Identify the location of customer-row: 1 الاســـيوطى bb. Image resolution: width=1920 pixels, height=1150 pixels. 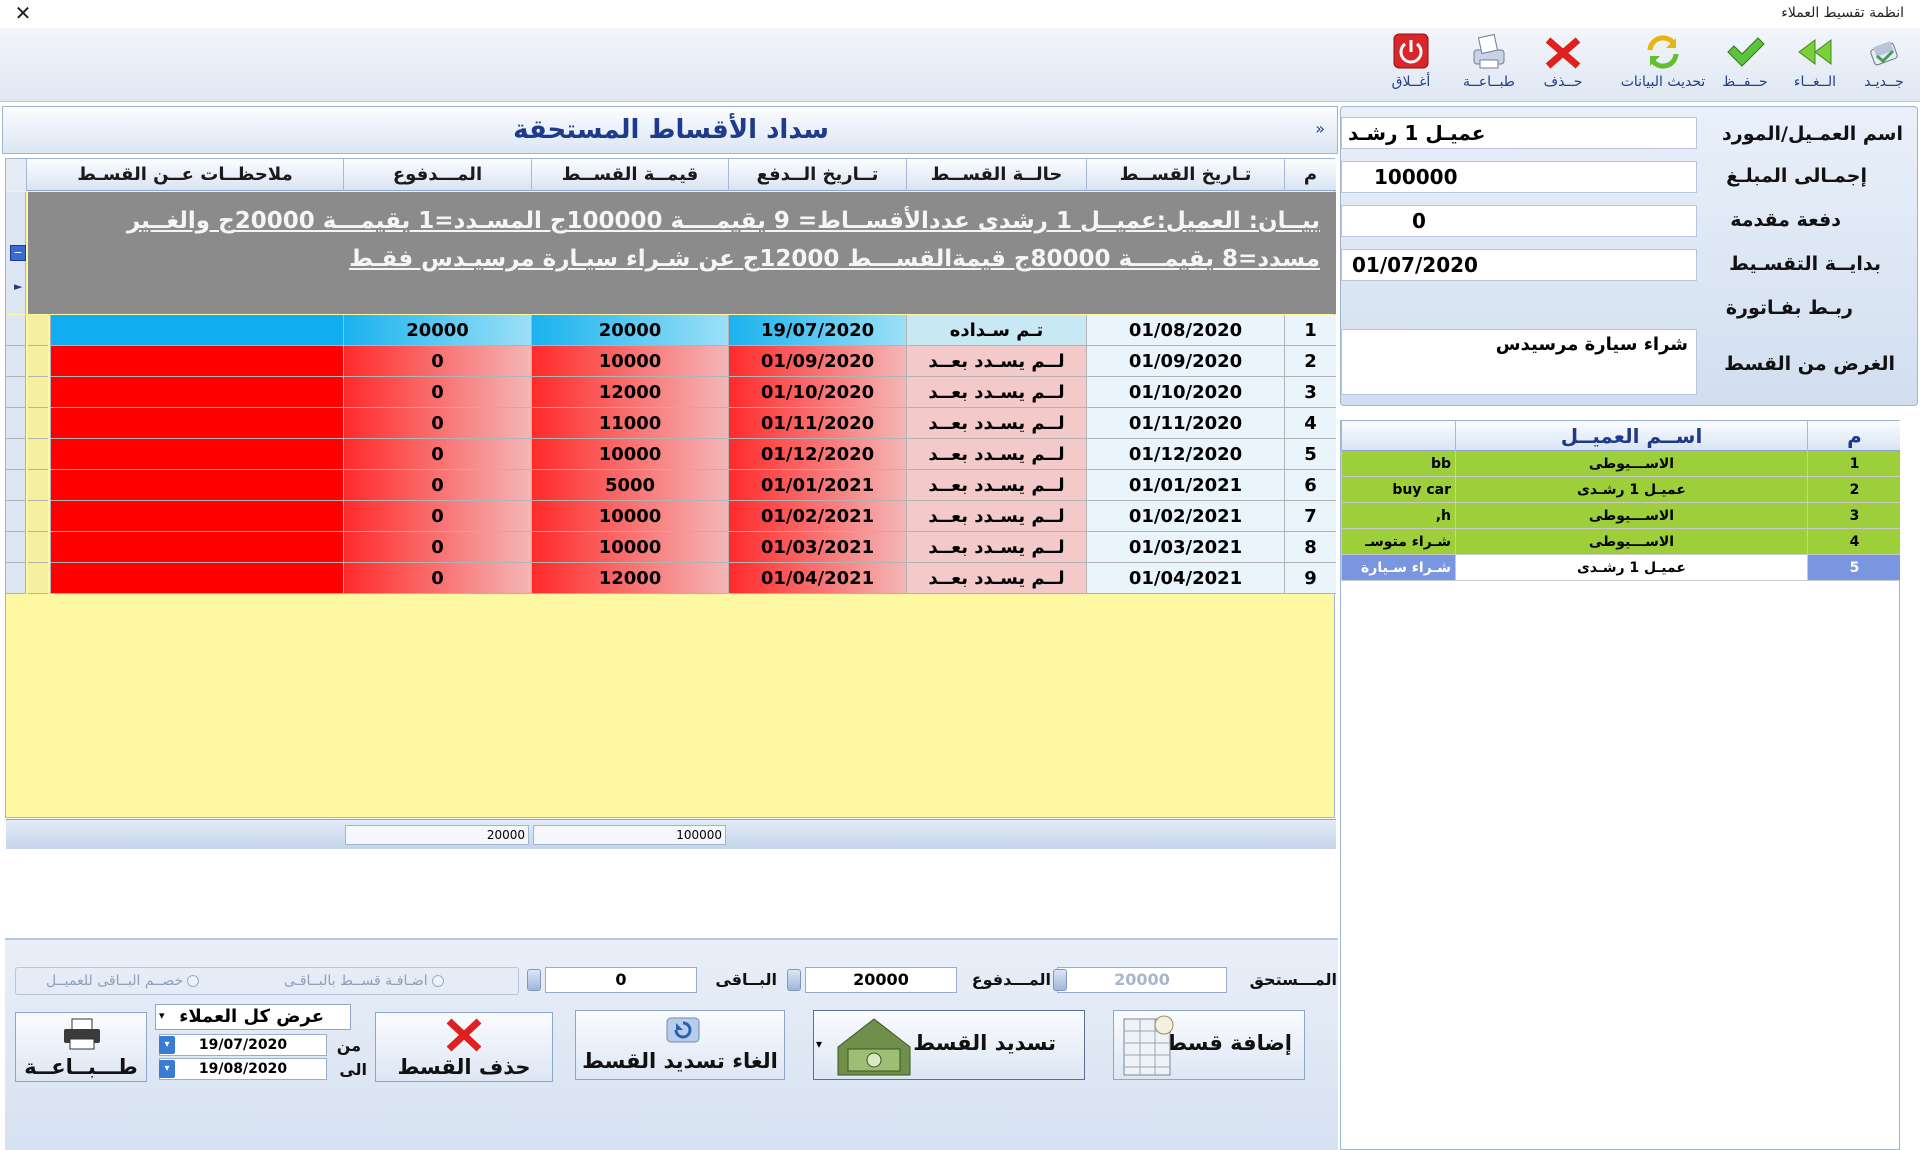
(1621, 464).